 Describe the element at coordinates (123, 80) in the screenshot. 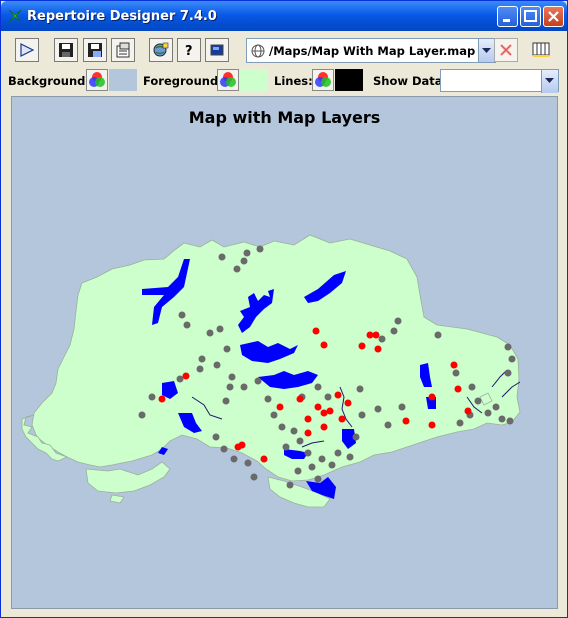

I see `background-color-swatch` at that location.